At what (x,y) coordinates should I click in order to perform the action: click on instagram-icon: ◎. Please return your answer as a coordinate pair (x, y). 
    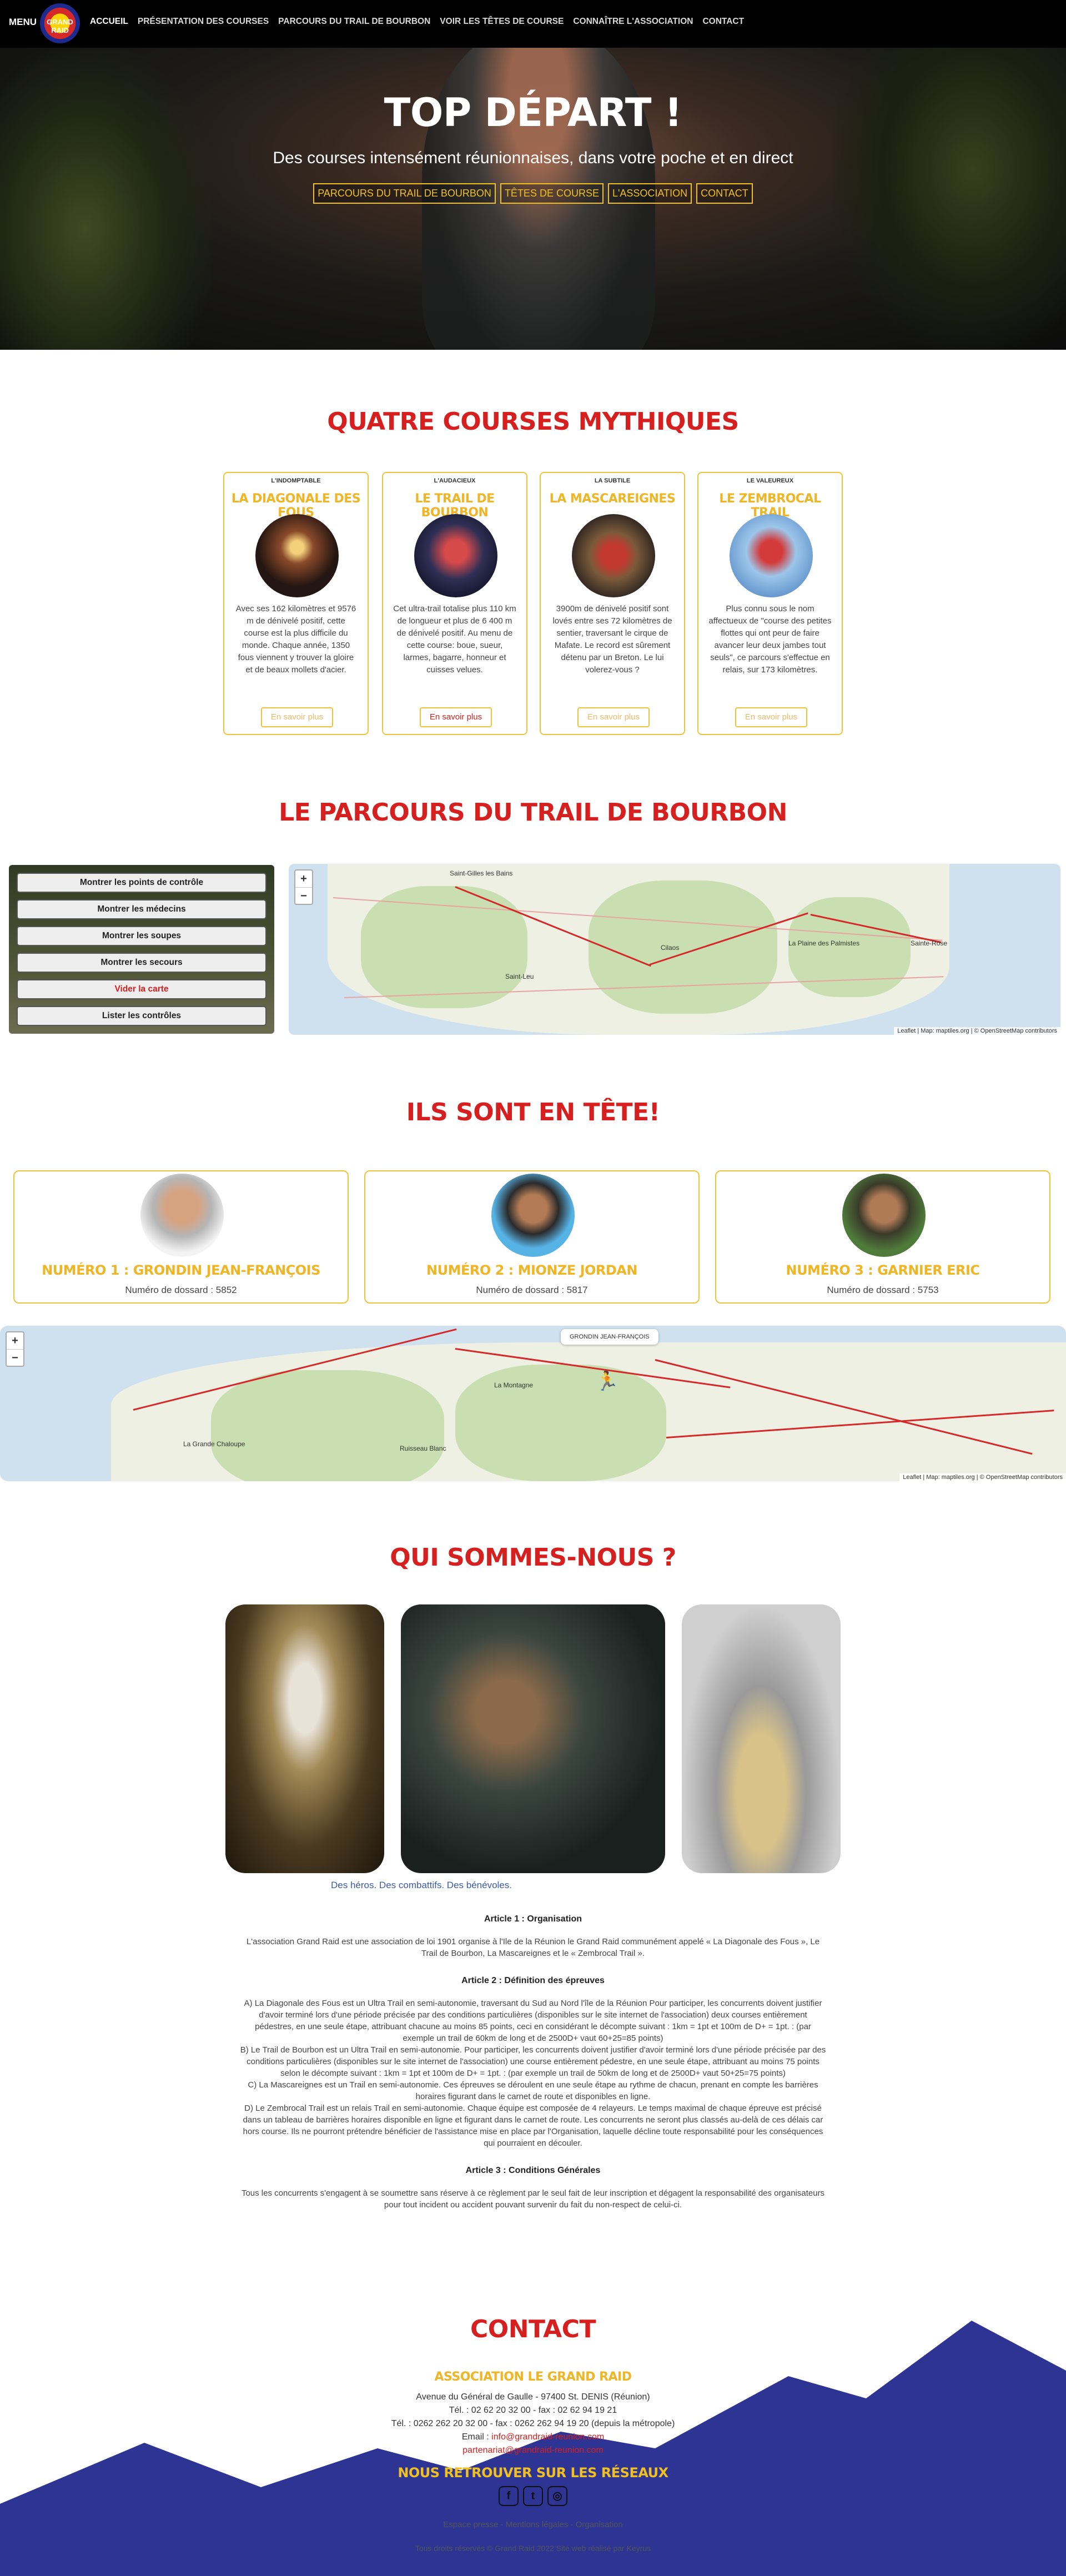
    Looking at the image, I should click on (557, 2496).